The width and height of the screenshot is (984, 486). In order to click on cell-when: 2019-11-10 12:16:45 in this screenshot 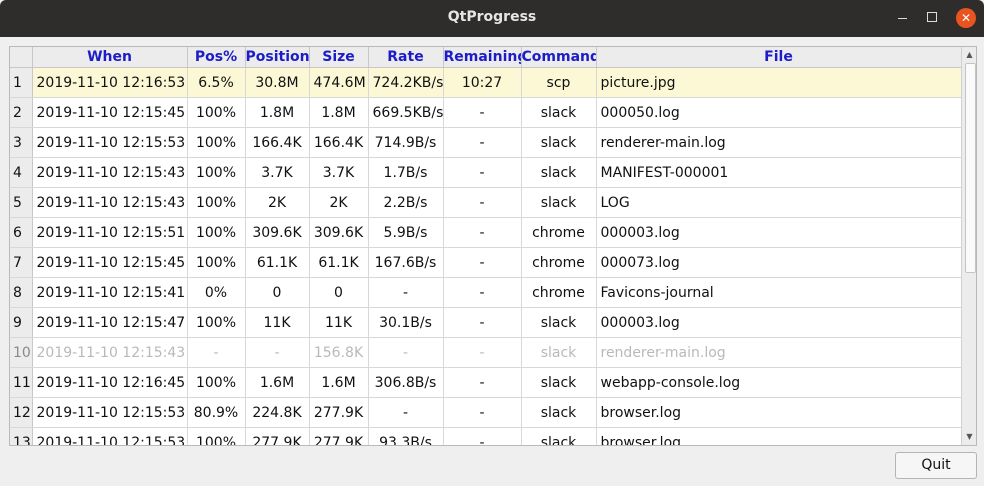, I will do `click(110, 382)`.